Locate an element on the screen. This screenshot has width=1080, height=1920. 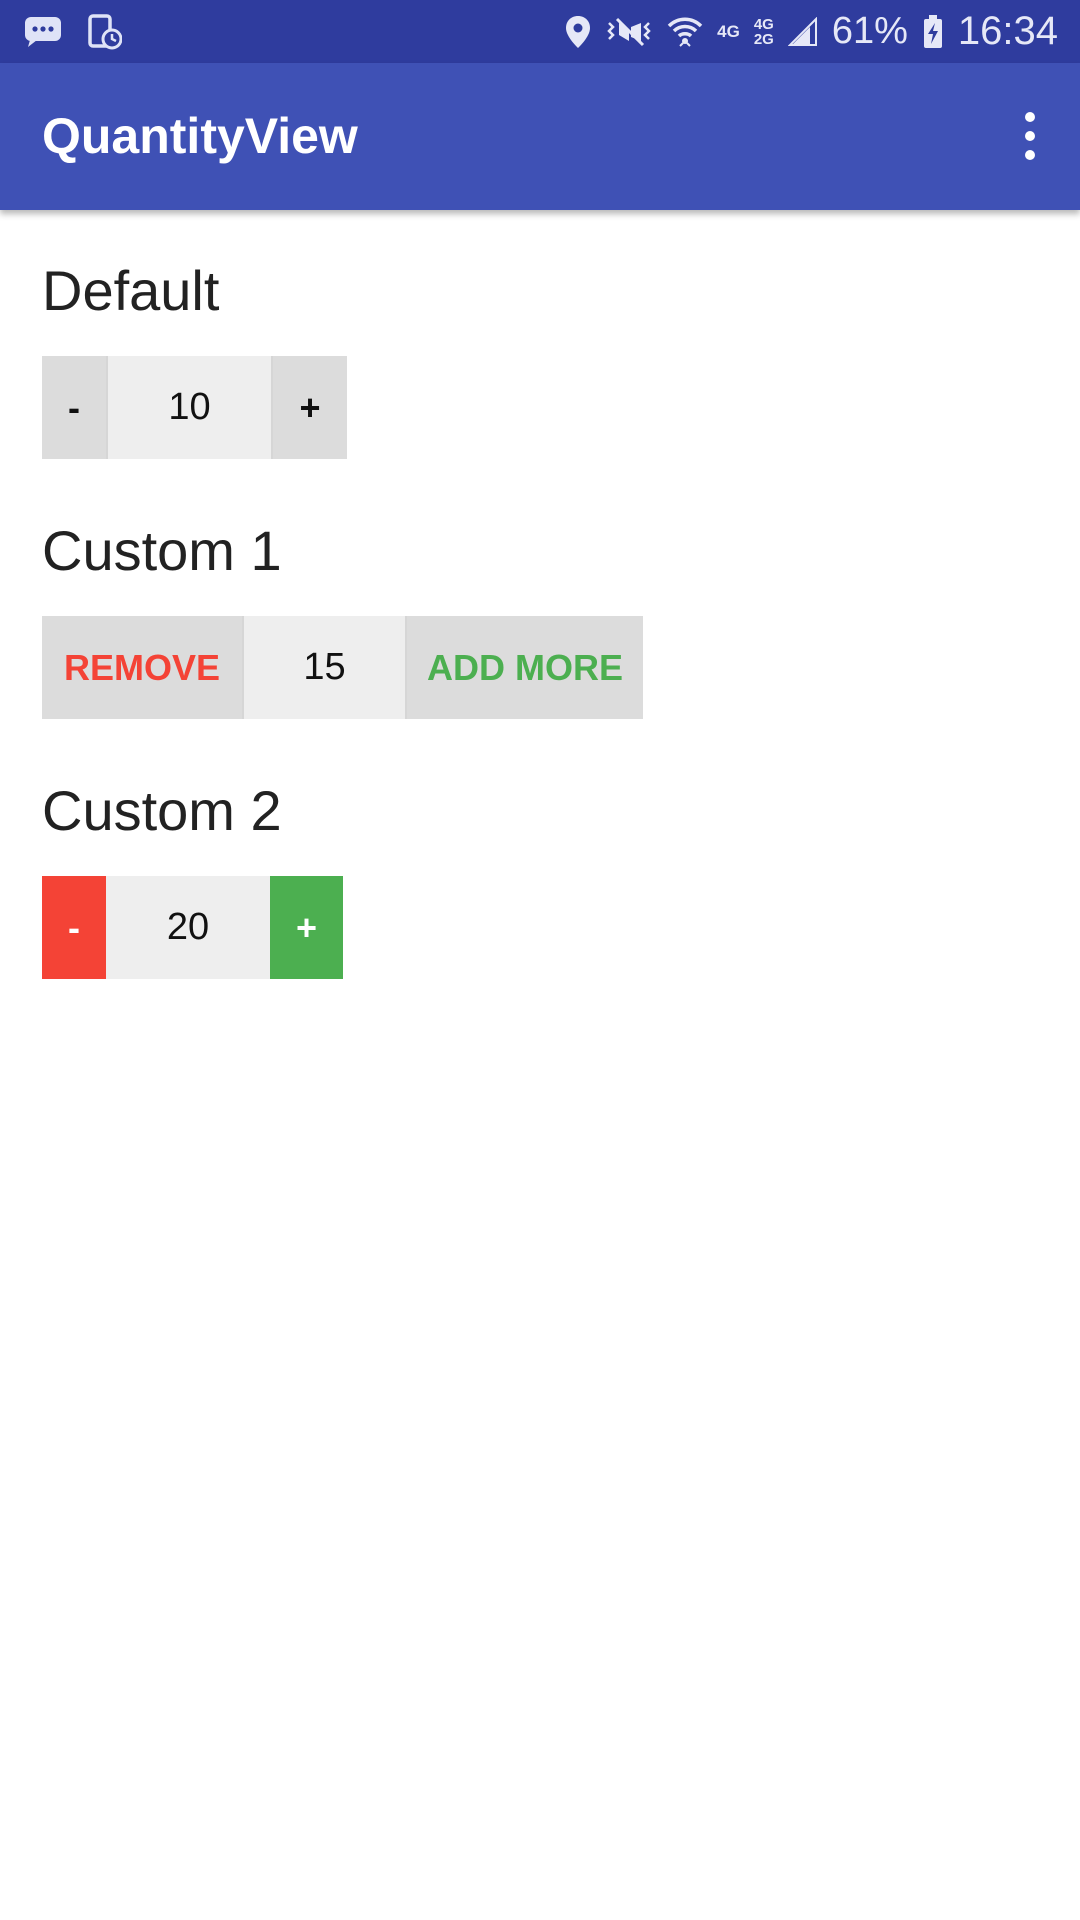
wifi-icon is located at coordinates (685, 32).